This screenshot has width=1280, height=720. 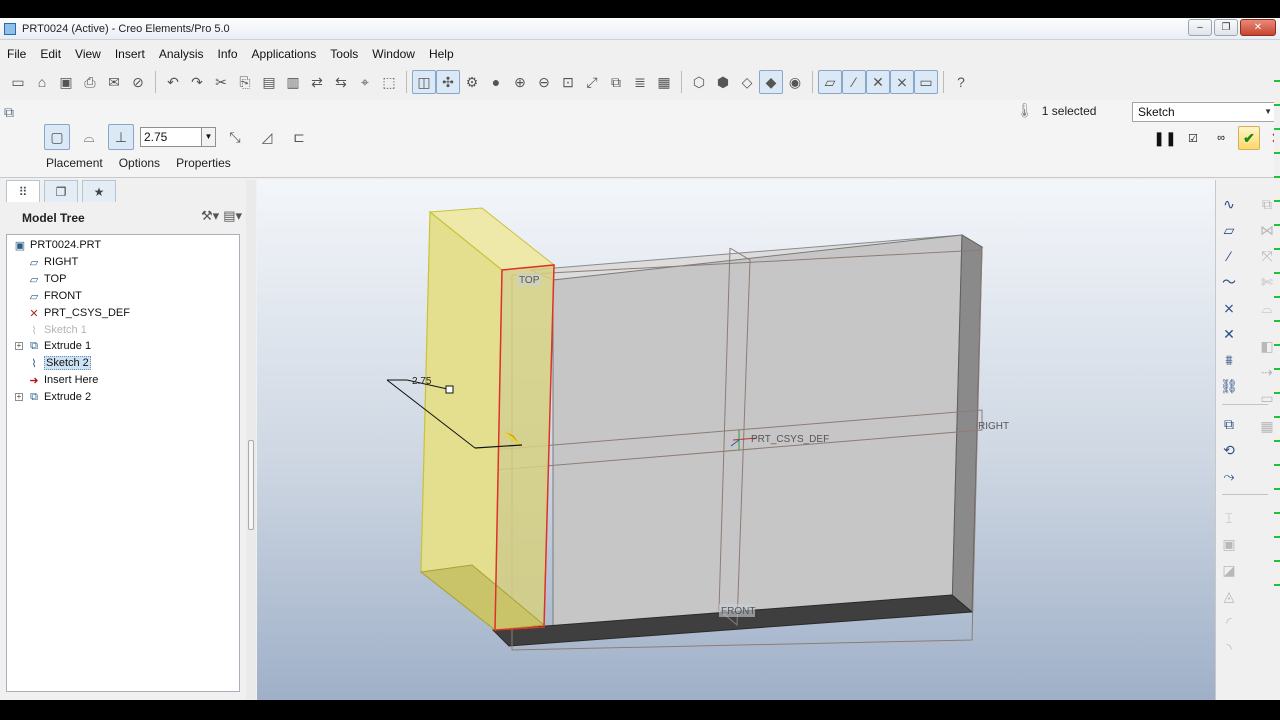 What do you see at coordinates (1229, 360) in the screenshot?
I see `analysis-feature-icon: ⩩` at bounding box center [1229, 360].